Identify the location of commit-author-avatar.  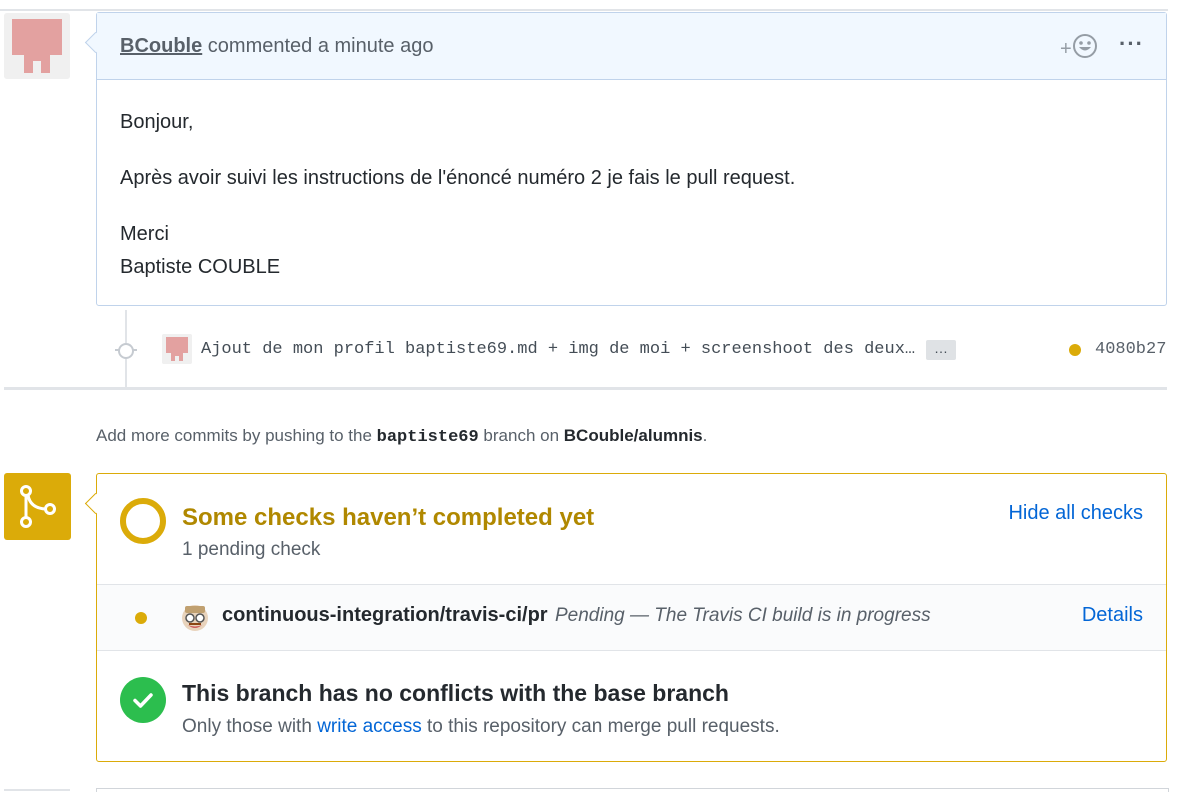
(177, 349).